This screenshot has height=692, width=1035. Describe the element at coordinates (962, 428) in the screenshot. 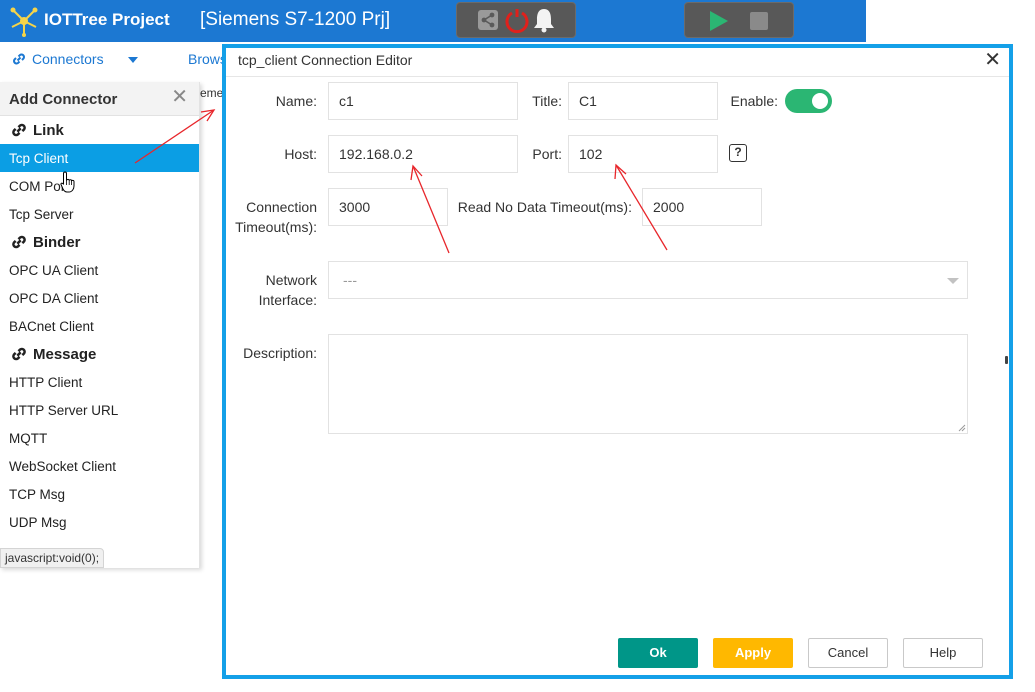

I see `resize-grip-icon` at that location.